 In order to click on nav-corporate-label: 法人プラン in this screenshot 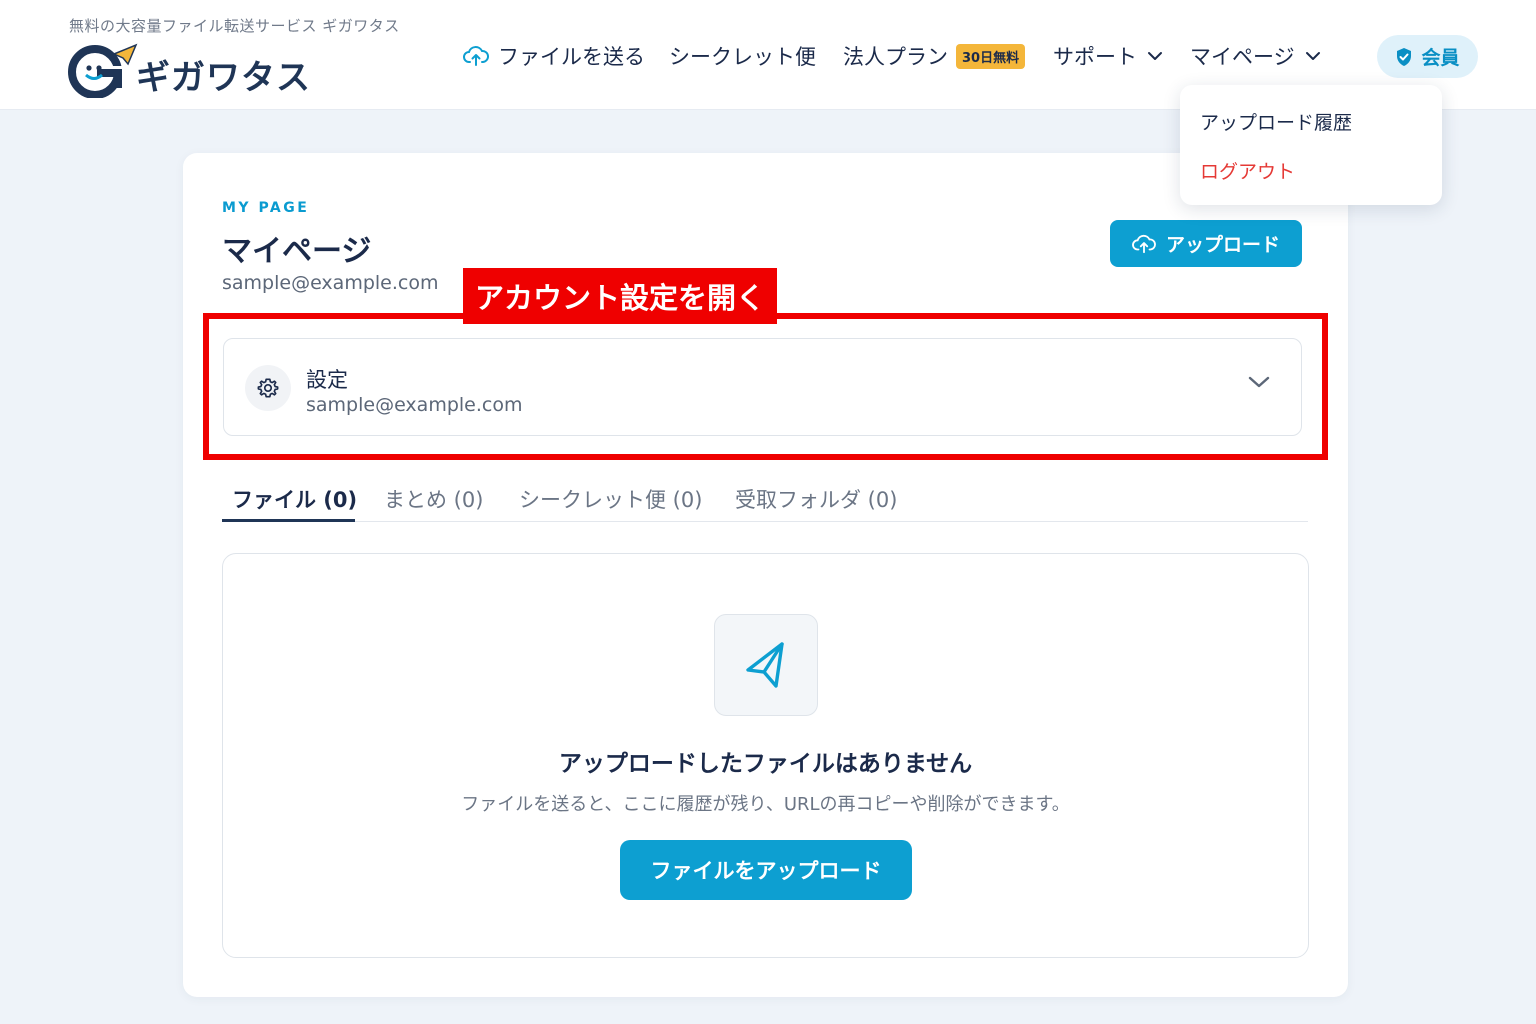, I will do `click(895, 57)`.